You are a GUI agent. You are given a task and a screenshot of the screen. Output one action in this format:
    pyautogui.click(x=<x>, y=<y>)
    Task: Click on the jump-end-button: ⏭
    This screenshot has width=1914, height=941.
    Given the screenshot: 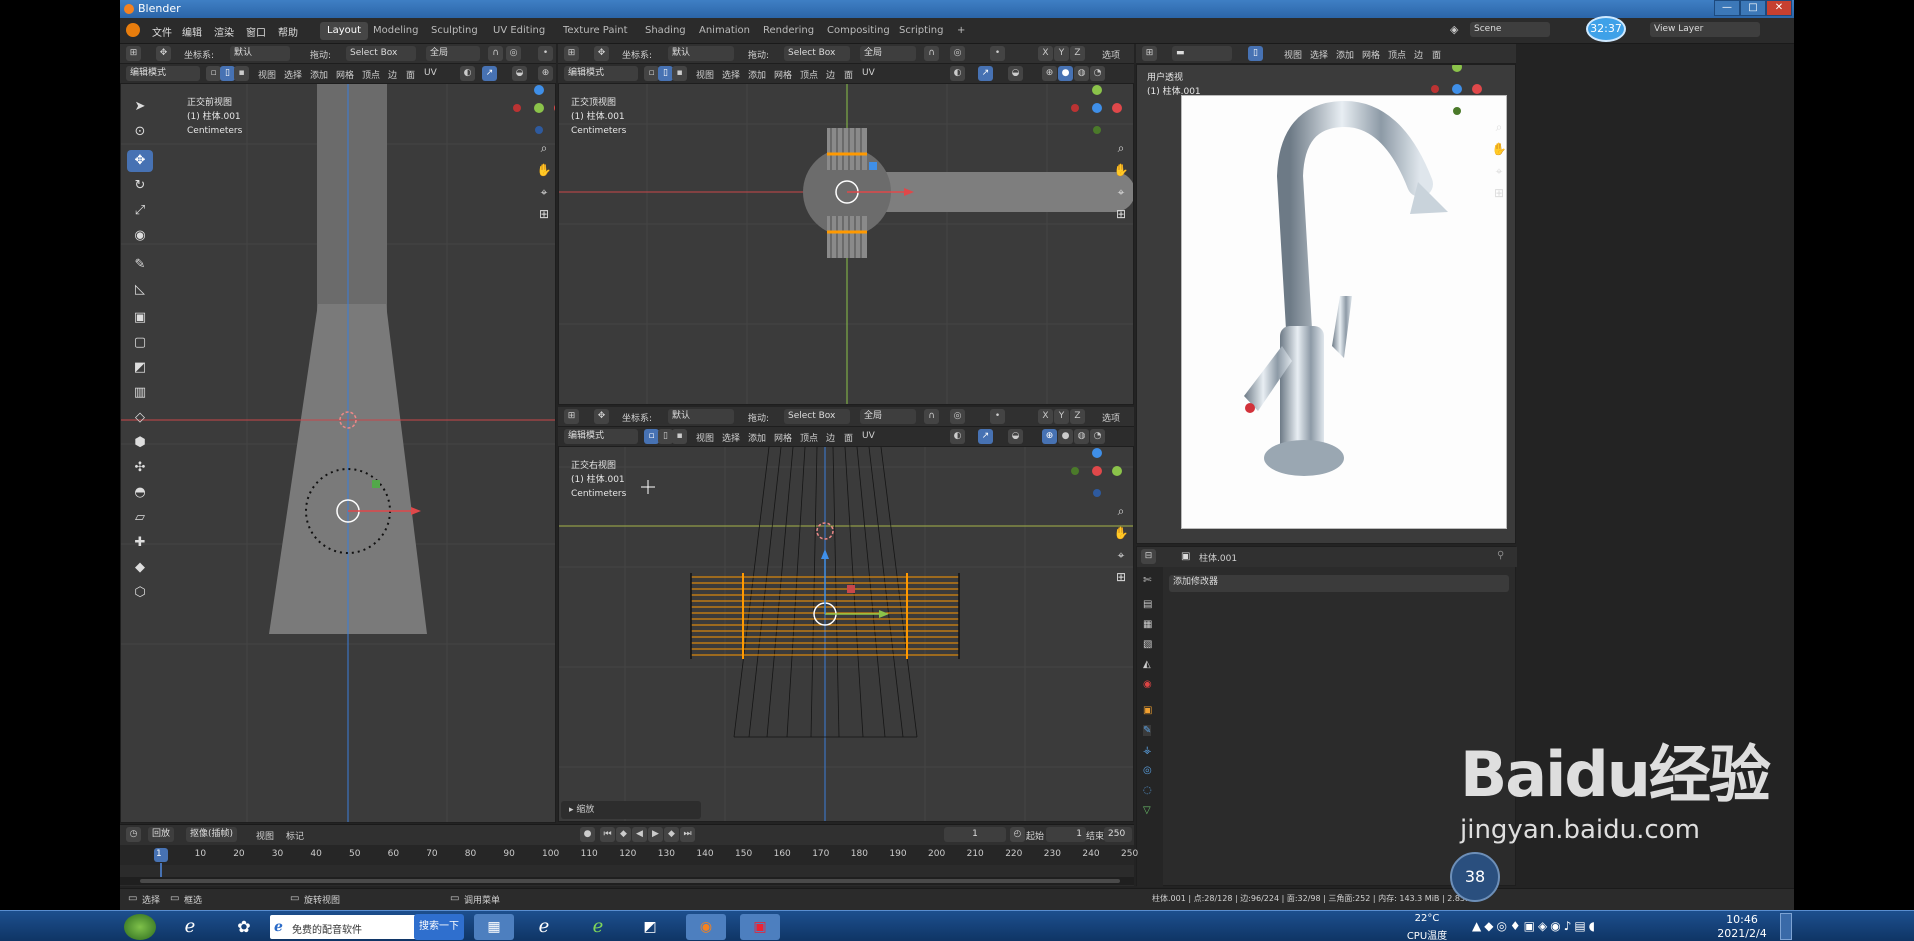 What is the action you would take?
    pyautogui.click(x=687, y=834)
    